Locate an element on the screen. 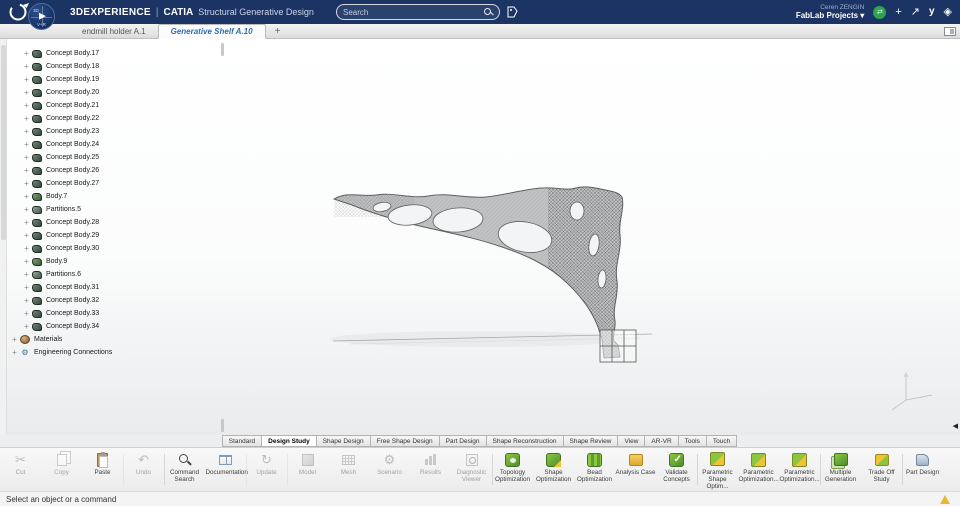  tree-item-concept-body-32: + Concept Body.32 is located at coordinates (116, 300).